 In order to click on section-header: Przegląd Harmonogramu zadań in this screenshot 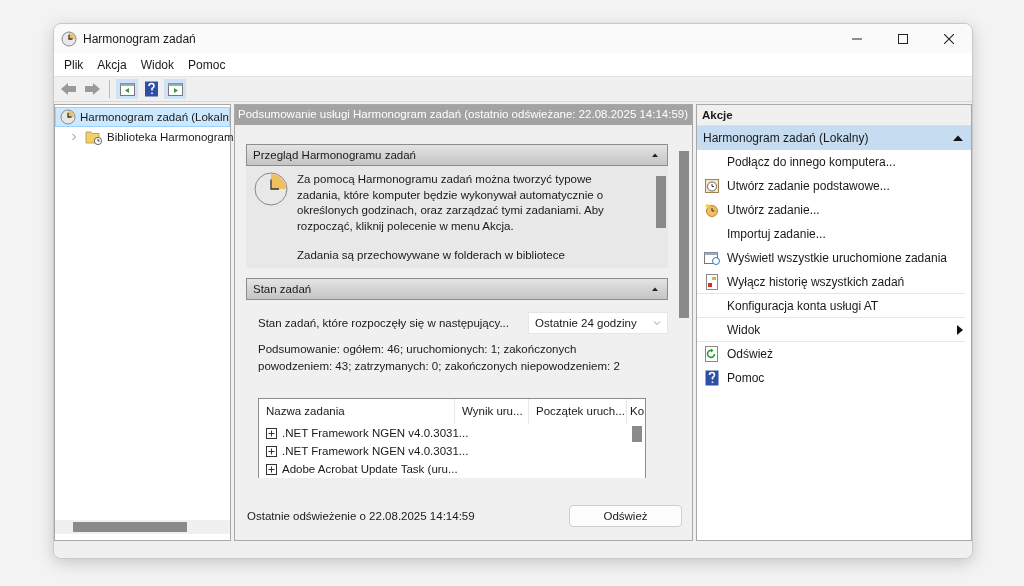, I will do `click(457, 155)`.